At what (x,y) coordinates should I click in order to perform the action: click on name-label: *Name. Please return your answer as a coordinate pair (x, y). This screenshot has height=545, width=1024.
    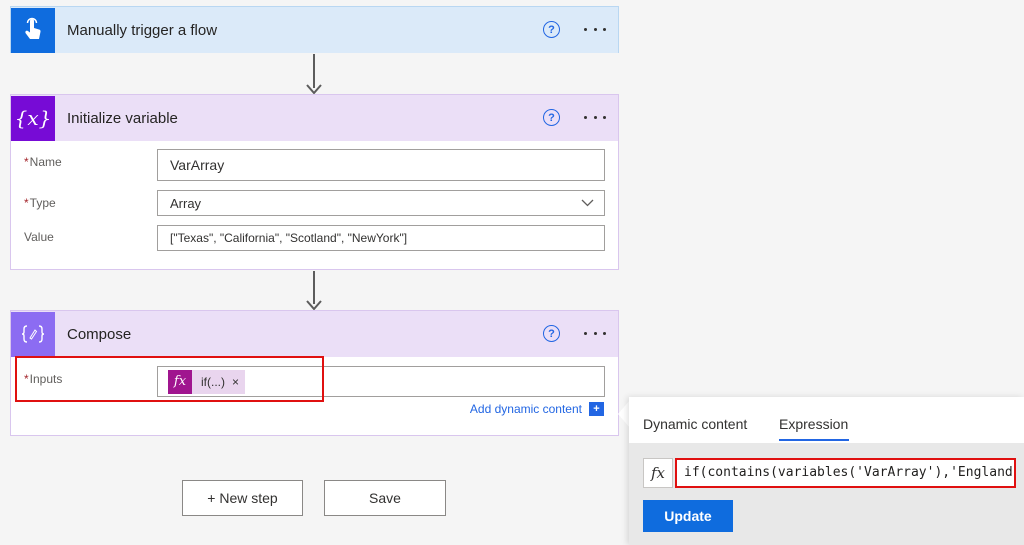
    Looking at the image, I should click on (43, 162).